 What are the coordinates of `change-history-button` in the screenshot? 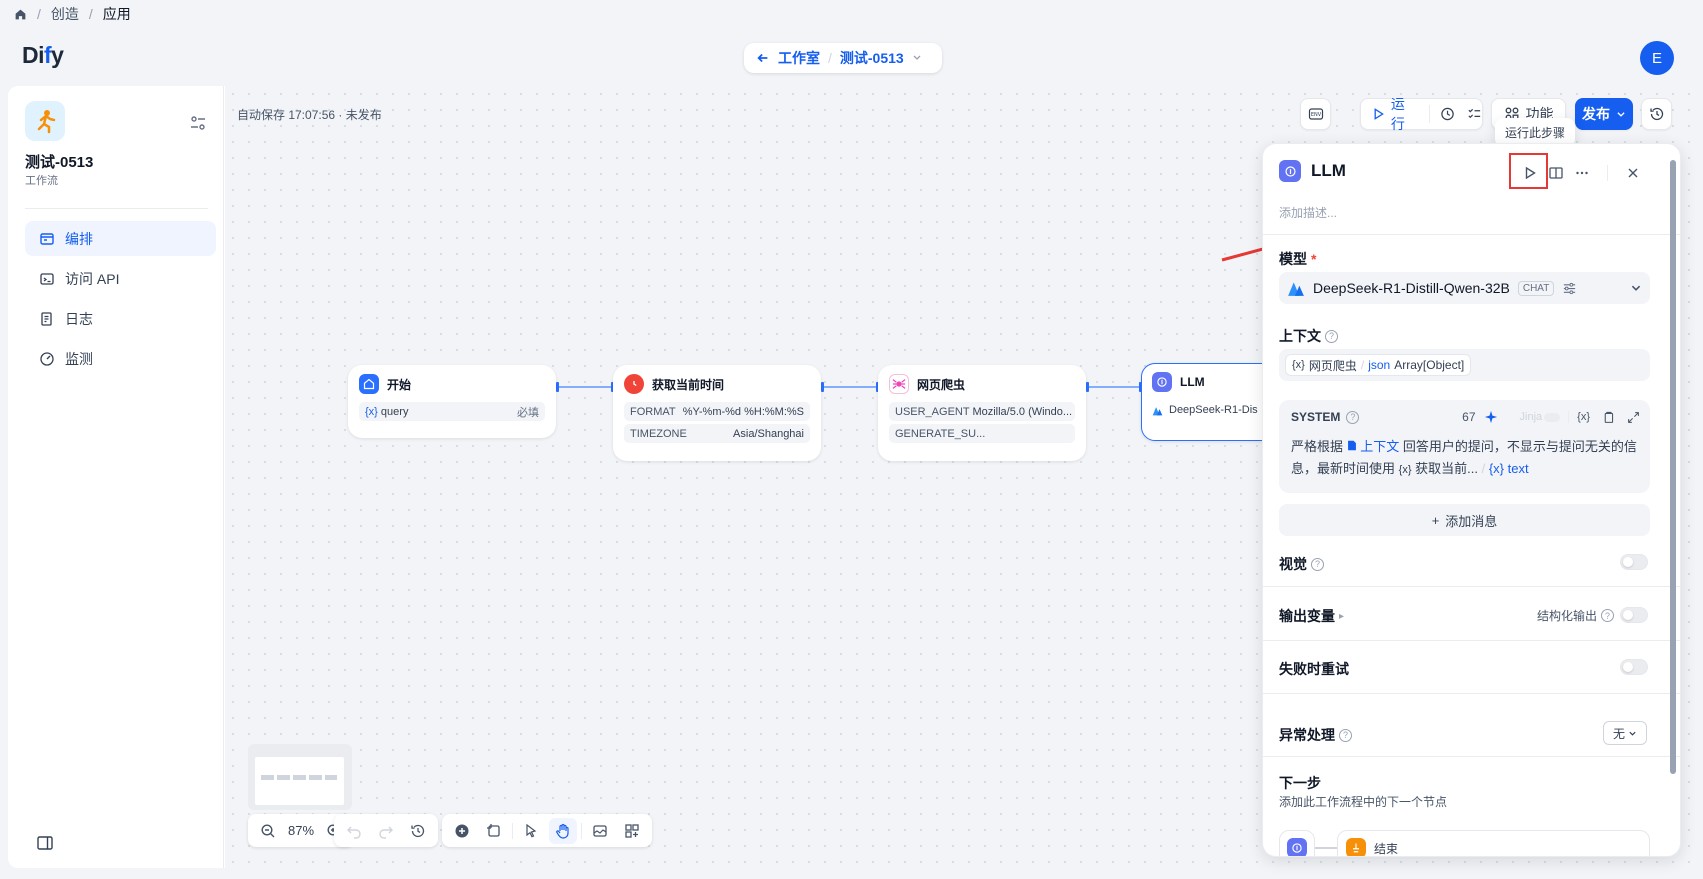 It's located at (418, 831).